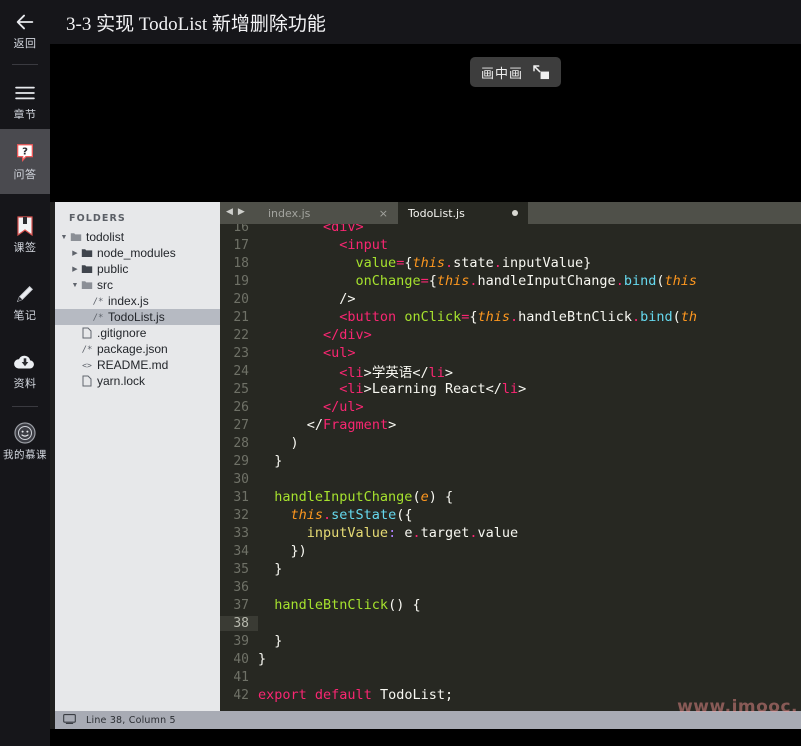  Describe the element at coordinates (128, 301) in the screenshot. I see `file-name: index.js` at that location.